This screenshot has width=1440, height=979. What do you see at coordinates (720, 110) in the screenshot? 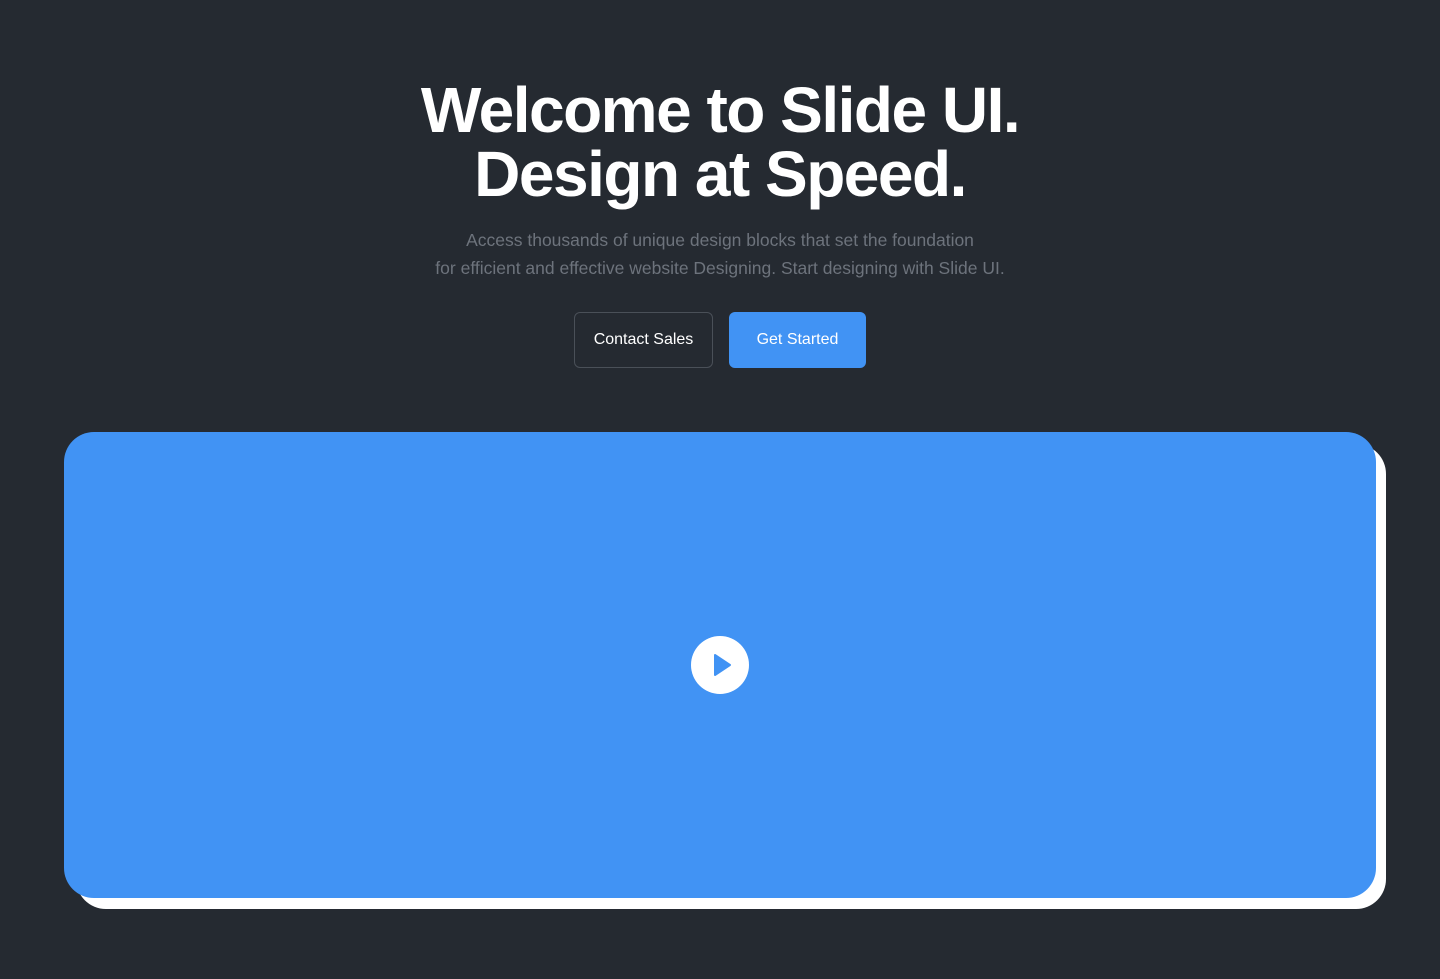
I see `hero-title-line-1: Welcome to Slide UI.` at bounding box center [720, 110].